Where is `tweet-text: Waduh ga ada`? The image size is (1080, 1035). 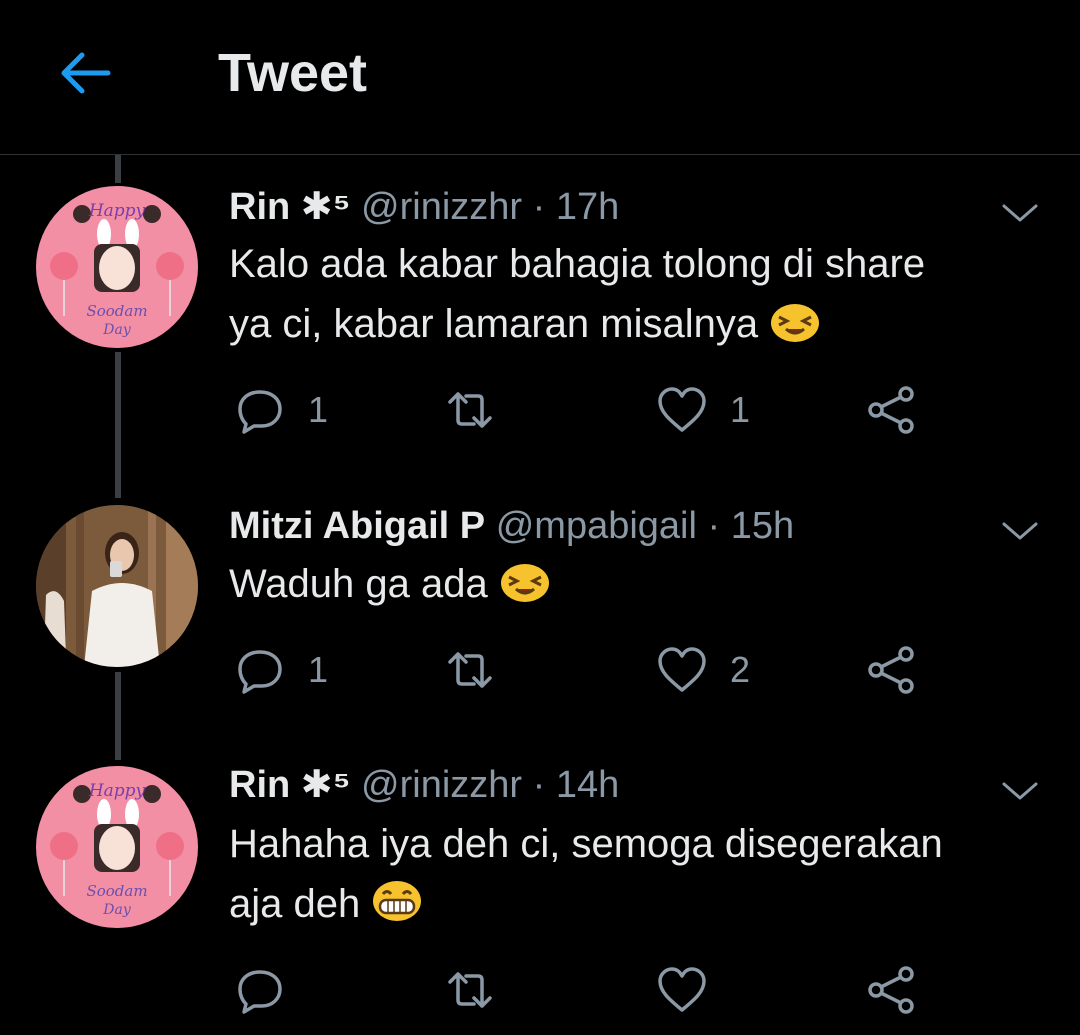
tweet-text: Waduh ga ada is located at coordinates (639, 584).